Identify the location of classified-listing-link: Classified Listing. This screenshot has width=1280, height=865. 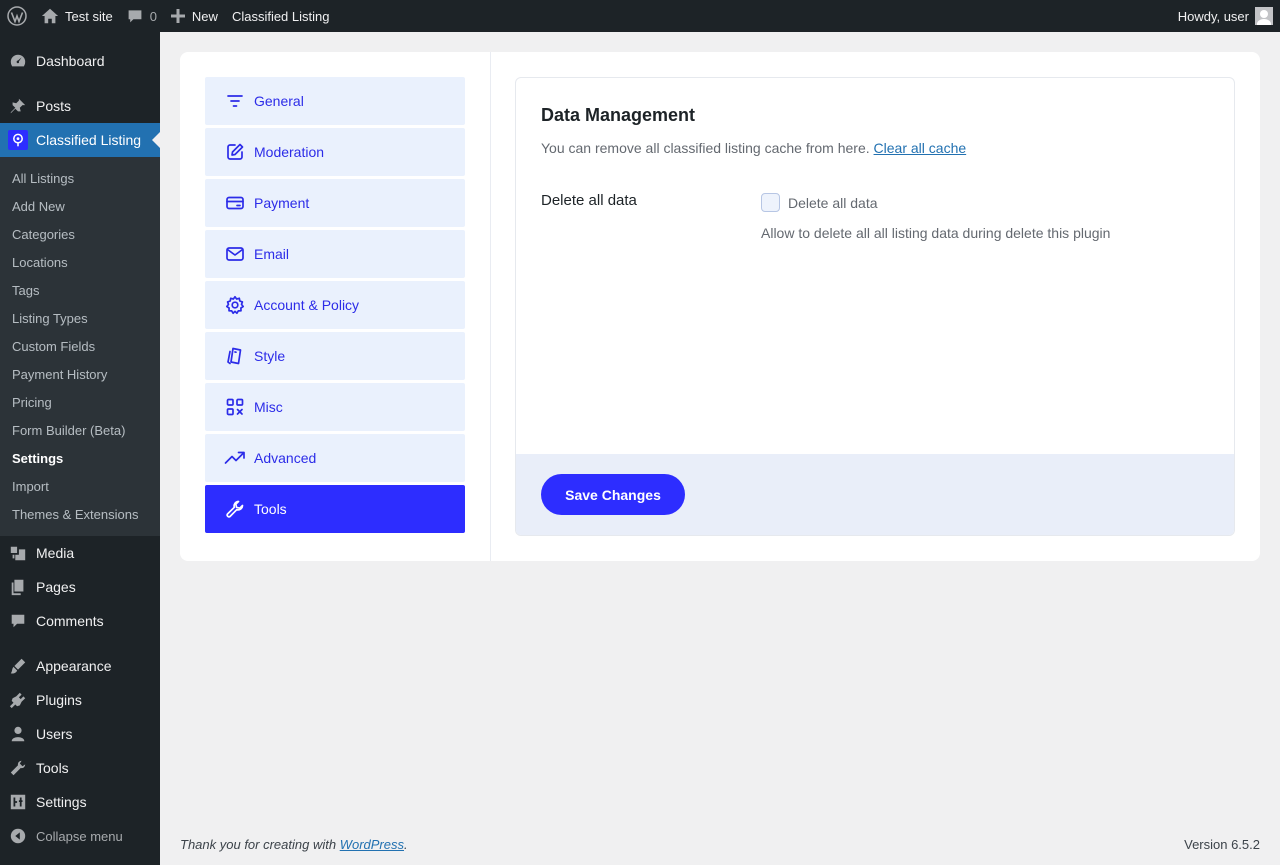
(281, 16).